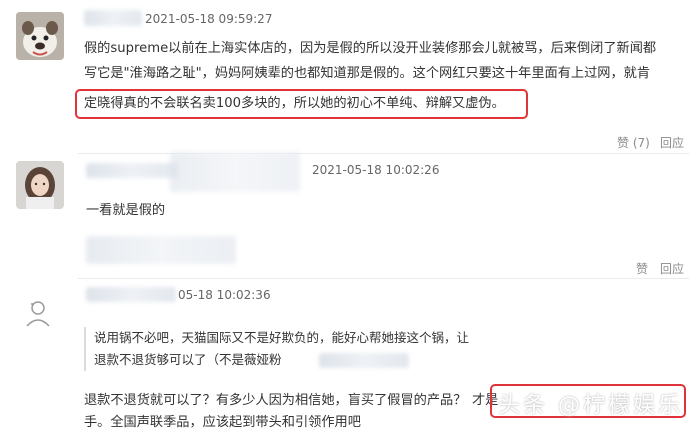  I want to click on avatar-default, so click(38, 314).